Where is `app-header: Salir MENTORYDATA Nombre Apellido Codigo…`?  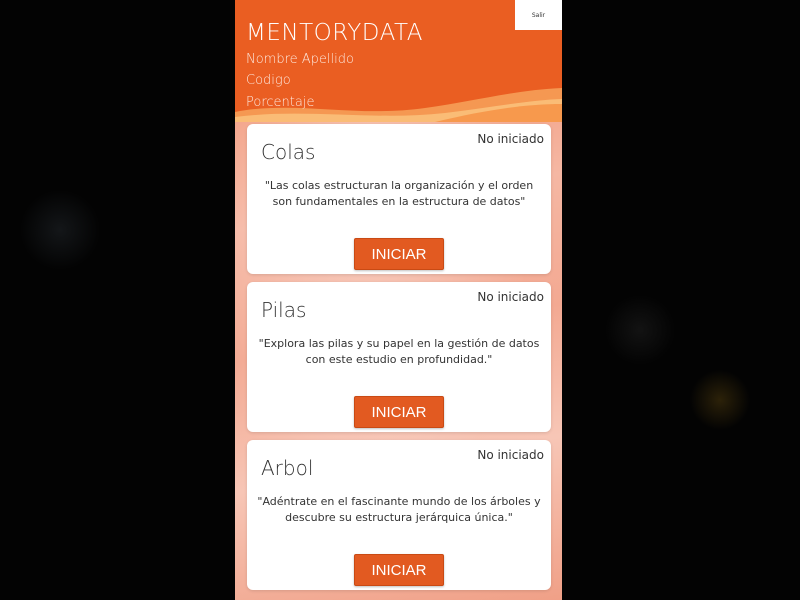 app-header: Salir MENTORYDATA Nombre Apellido Codigo… is located at coordinates (398, 61).